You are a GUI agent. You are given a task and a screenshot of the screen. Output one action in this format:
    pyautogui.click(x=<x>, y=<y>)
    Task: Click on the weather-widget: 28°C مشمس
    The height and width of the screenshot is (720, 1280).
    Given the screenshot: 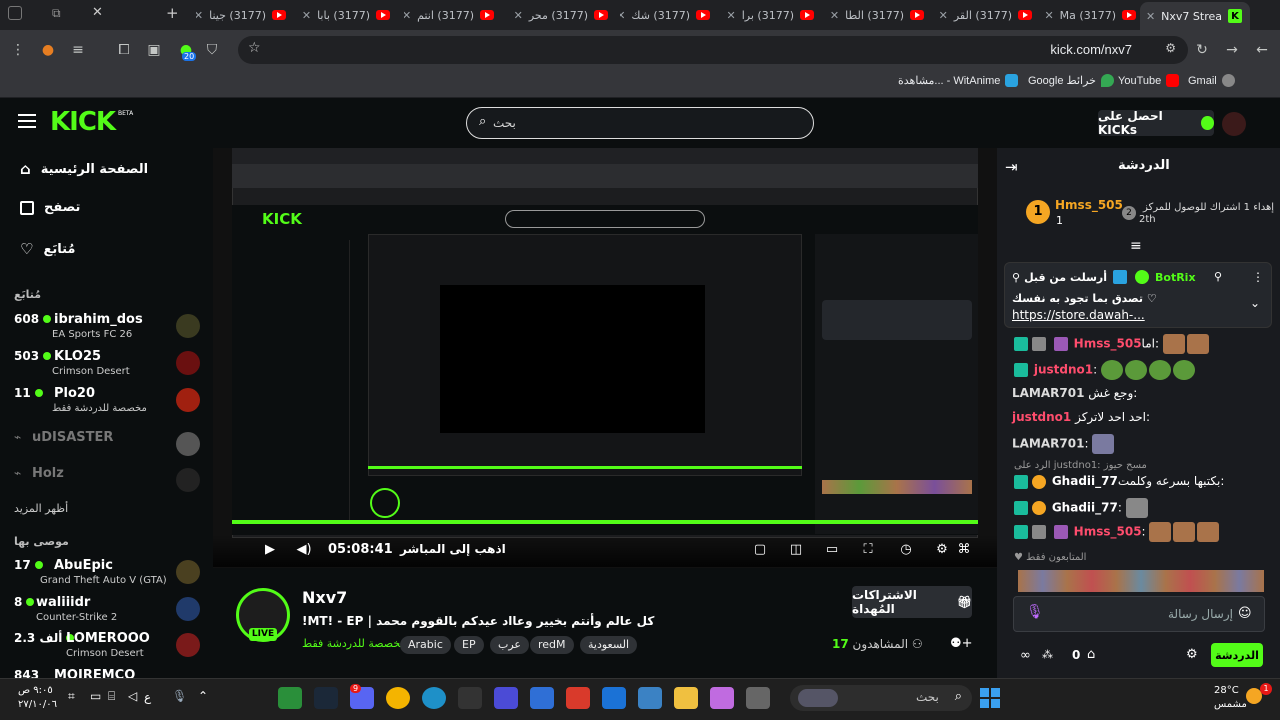 What is the action you would take?
    pyautogui.click(x=1230, y=698)
    